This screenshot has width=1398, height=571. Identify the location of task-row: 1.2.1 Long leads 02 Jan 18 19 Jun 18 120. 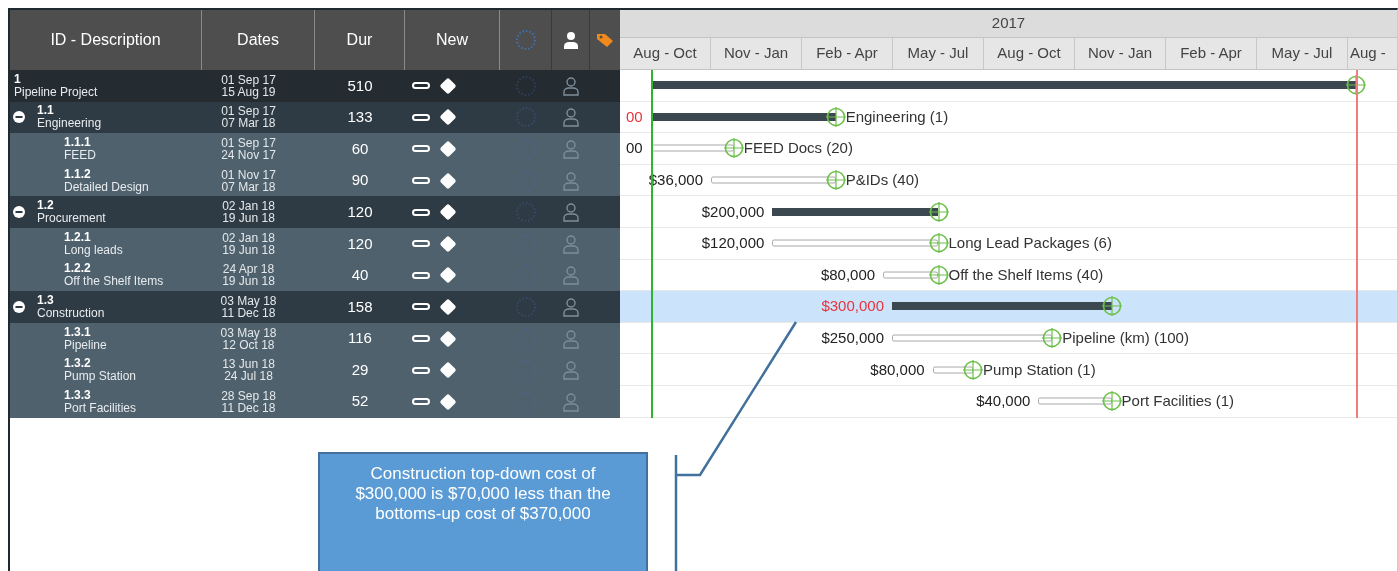
(315, 243).